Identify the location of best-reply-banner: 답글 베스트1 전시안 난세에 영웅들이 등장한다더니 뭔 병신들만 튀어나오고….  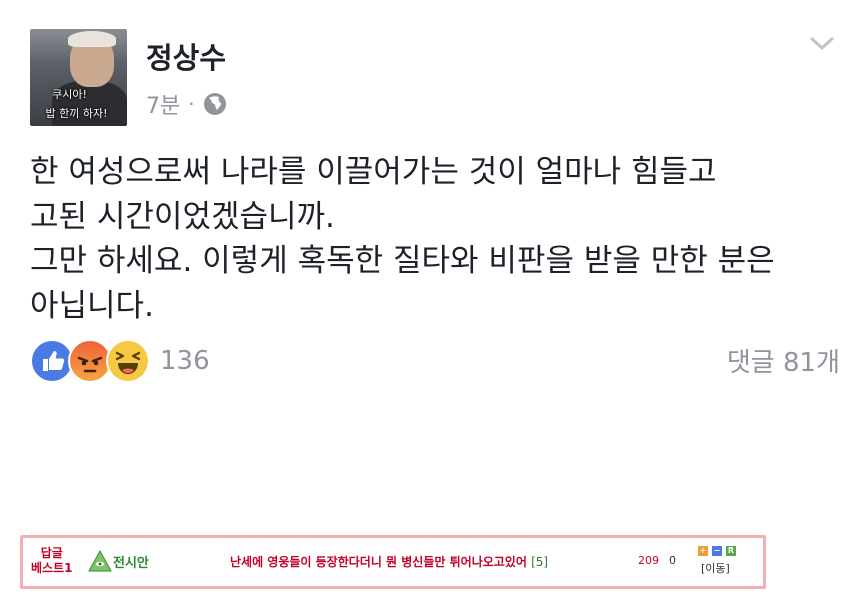
(393, 562).